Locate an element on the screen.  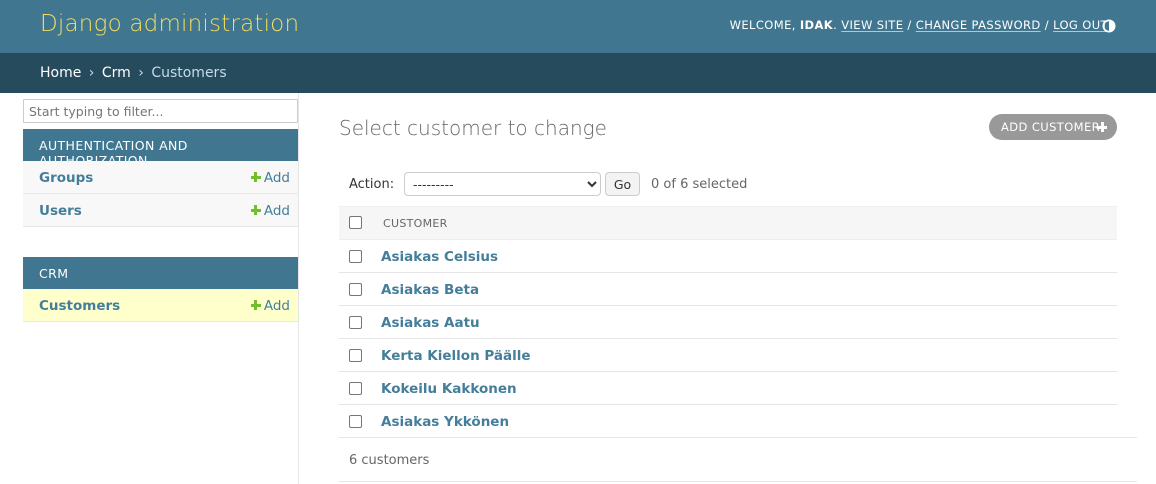
add-groups-link: Add is located at coordinates (270, 178).